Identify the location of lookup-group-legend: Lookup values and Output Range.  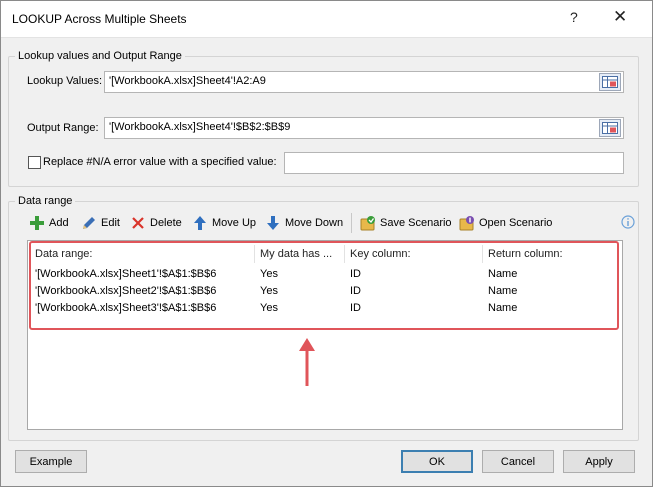
(100, 56).